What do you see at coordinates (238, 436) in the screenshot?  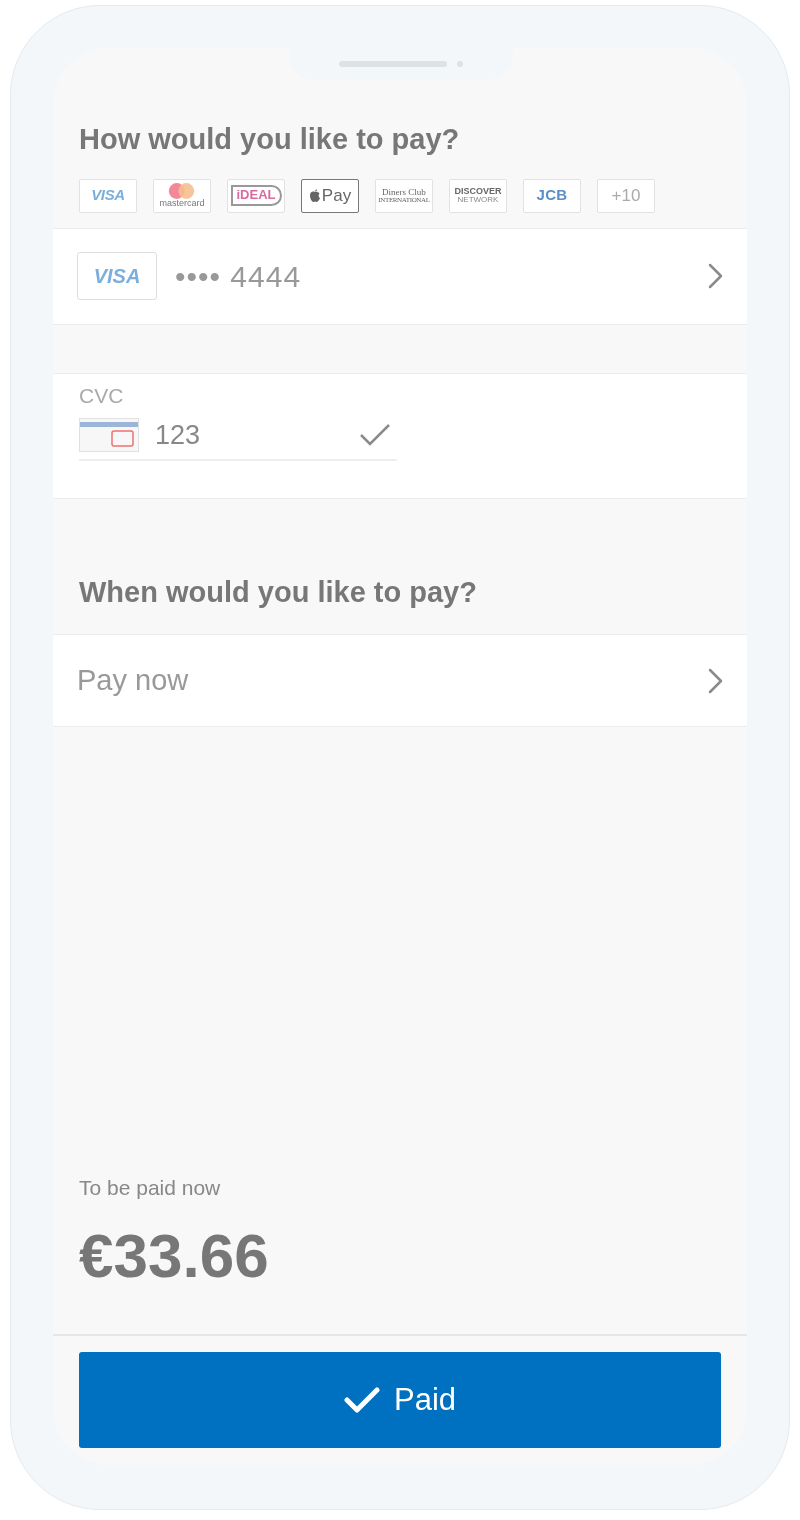 I see `cvc-field: 123` at bounding box center [238, 436].